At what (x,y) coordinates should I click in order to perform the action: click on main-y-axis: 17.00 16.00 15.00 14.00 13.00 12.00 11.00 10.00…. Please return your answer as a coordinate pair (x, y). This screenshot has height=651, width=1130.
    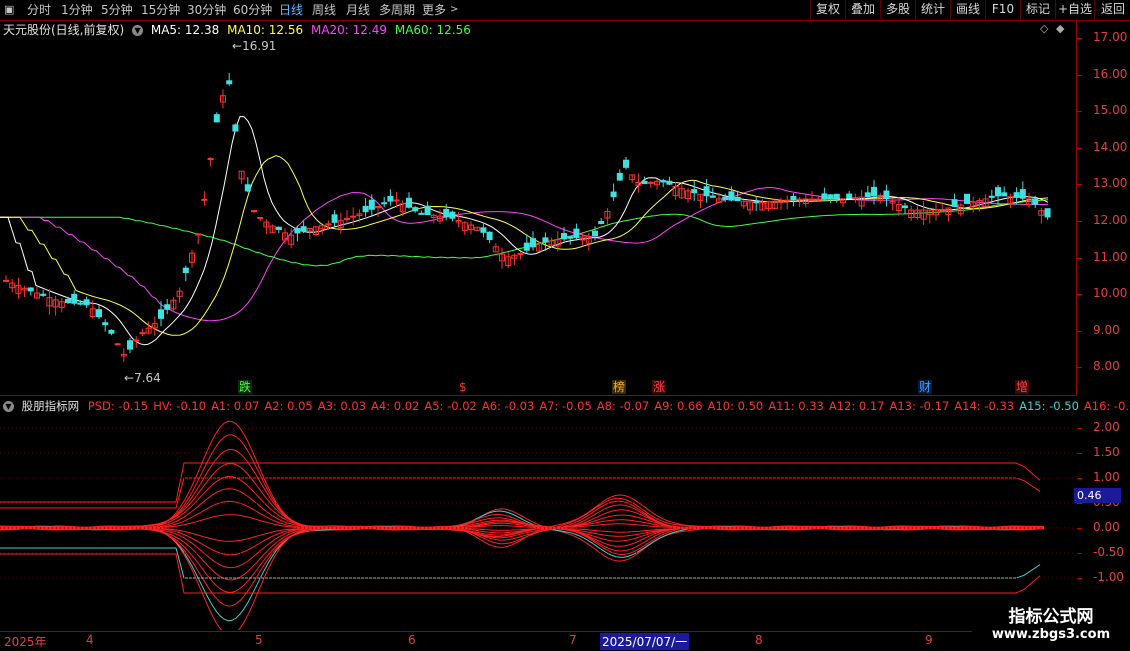
    Looking at the image, I should click on (1103, 208).